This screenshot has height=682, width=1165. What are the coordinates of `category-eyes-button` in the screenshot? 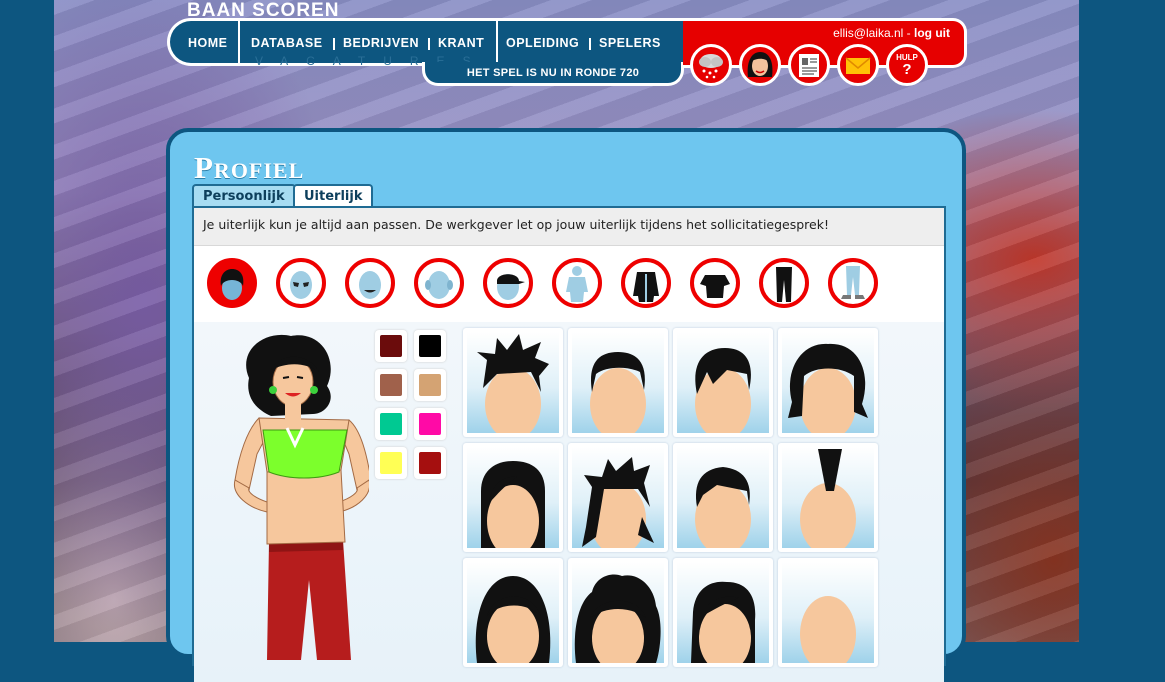 It's located at (301, 283).